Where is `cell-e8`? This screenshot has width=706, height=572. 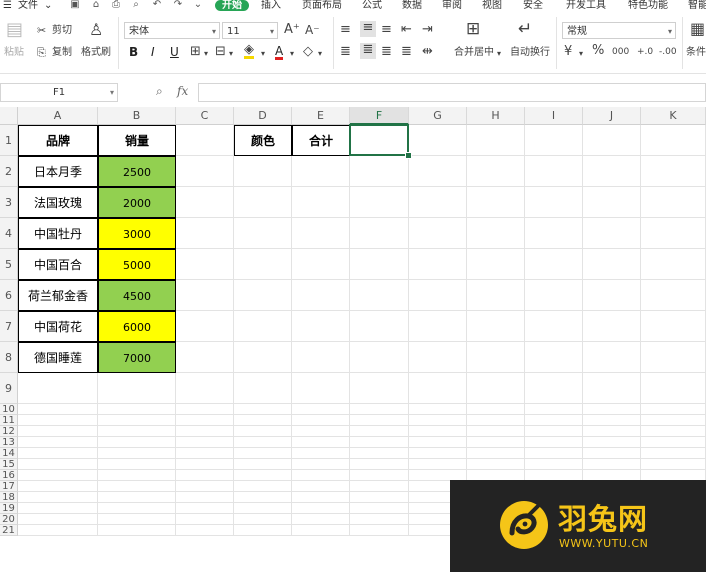 cell-e8 is located at coordinates (321, 357).